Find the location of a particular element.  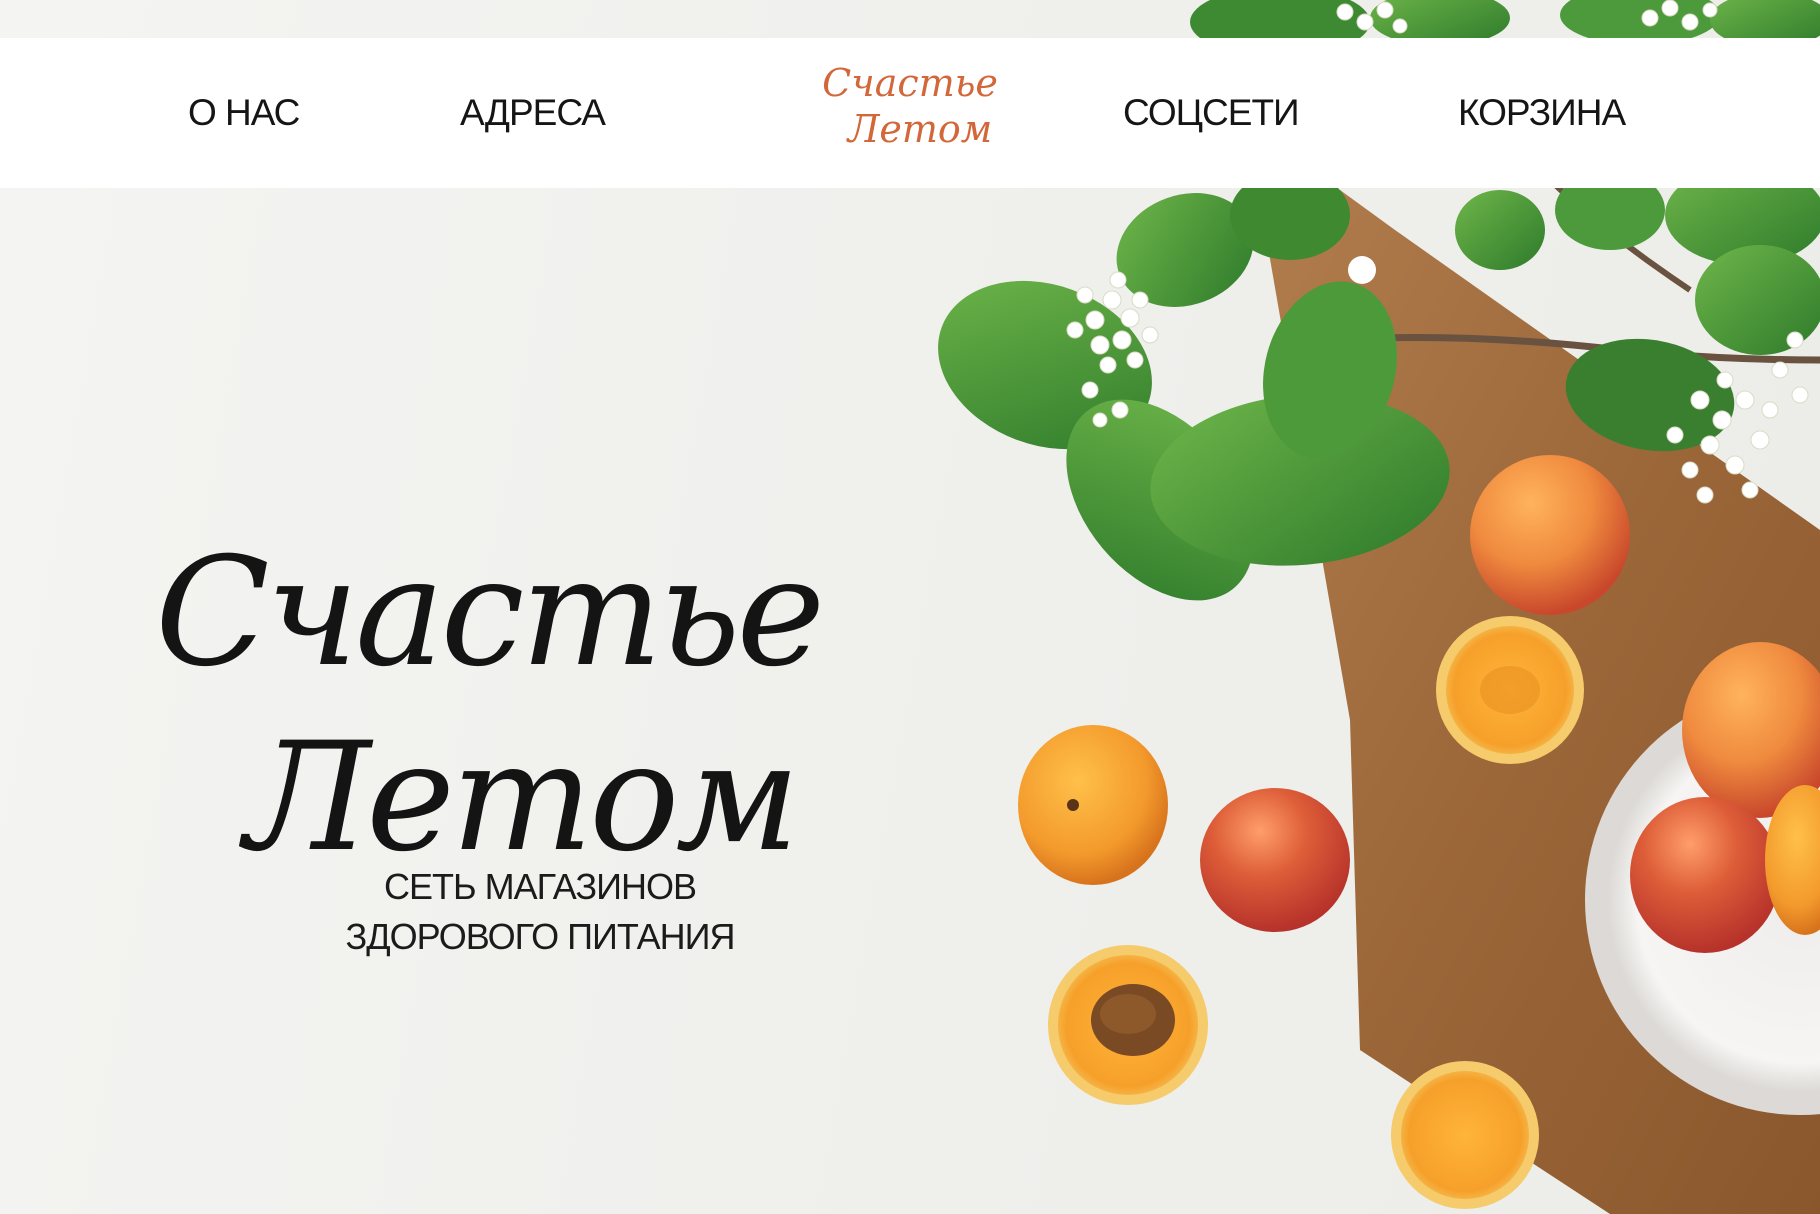

hero-subtitle: СЕТЬ МАГАЗИНОВ ЗДОРОВОГО ПИТАНИЯ is located at coordinates (540, 912).